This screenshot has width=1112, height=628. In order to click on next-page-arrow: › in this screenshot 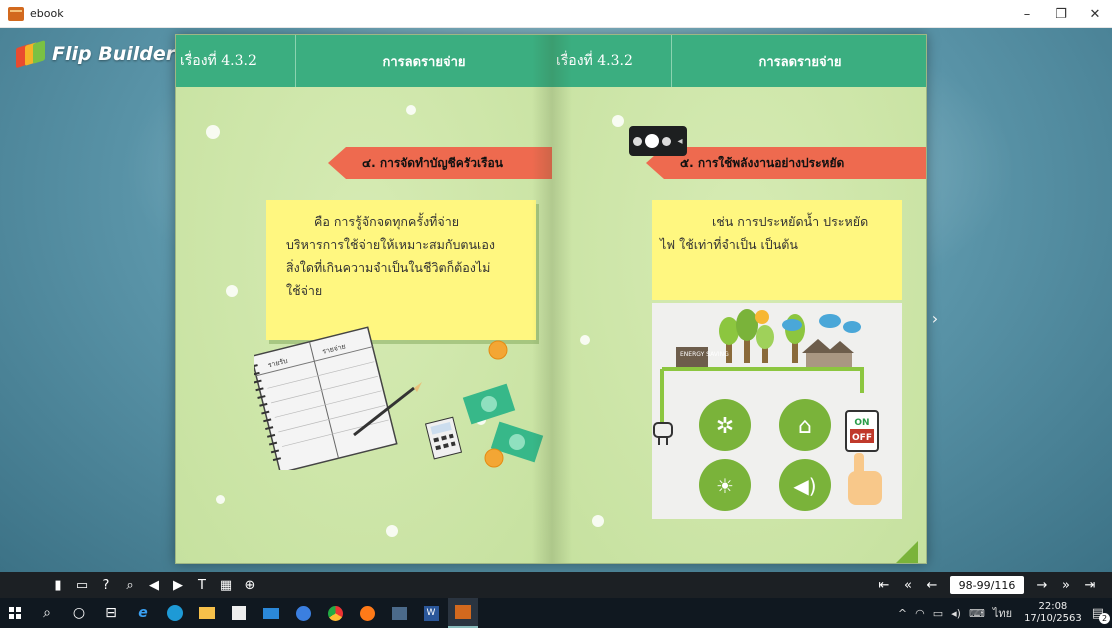, I will do `click(935, 318)`.